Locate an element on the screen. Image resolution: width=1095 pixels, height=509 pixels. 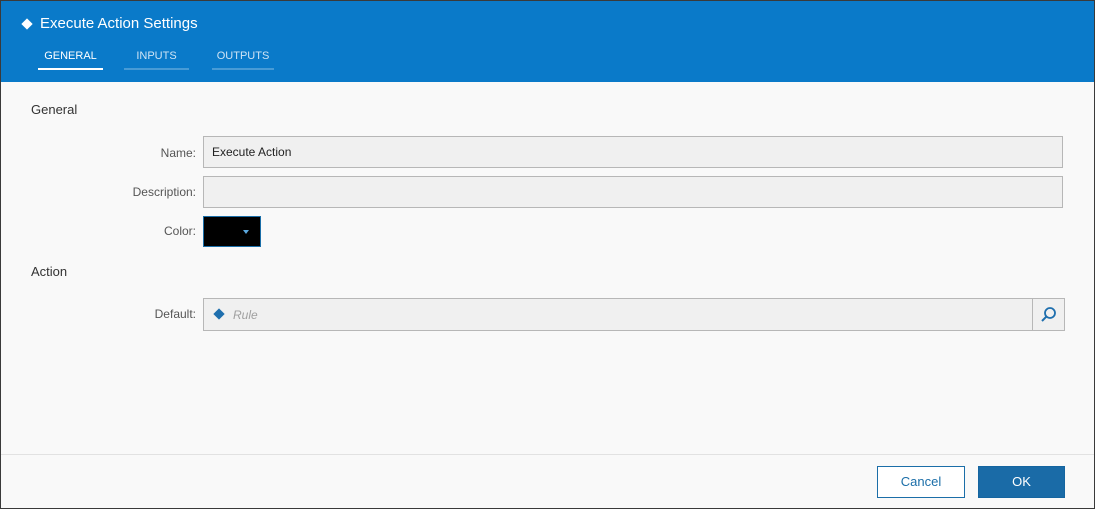
search-button is located at coordinates (1048, 314).